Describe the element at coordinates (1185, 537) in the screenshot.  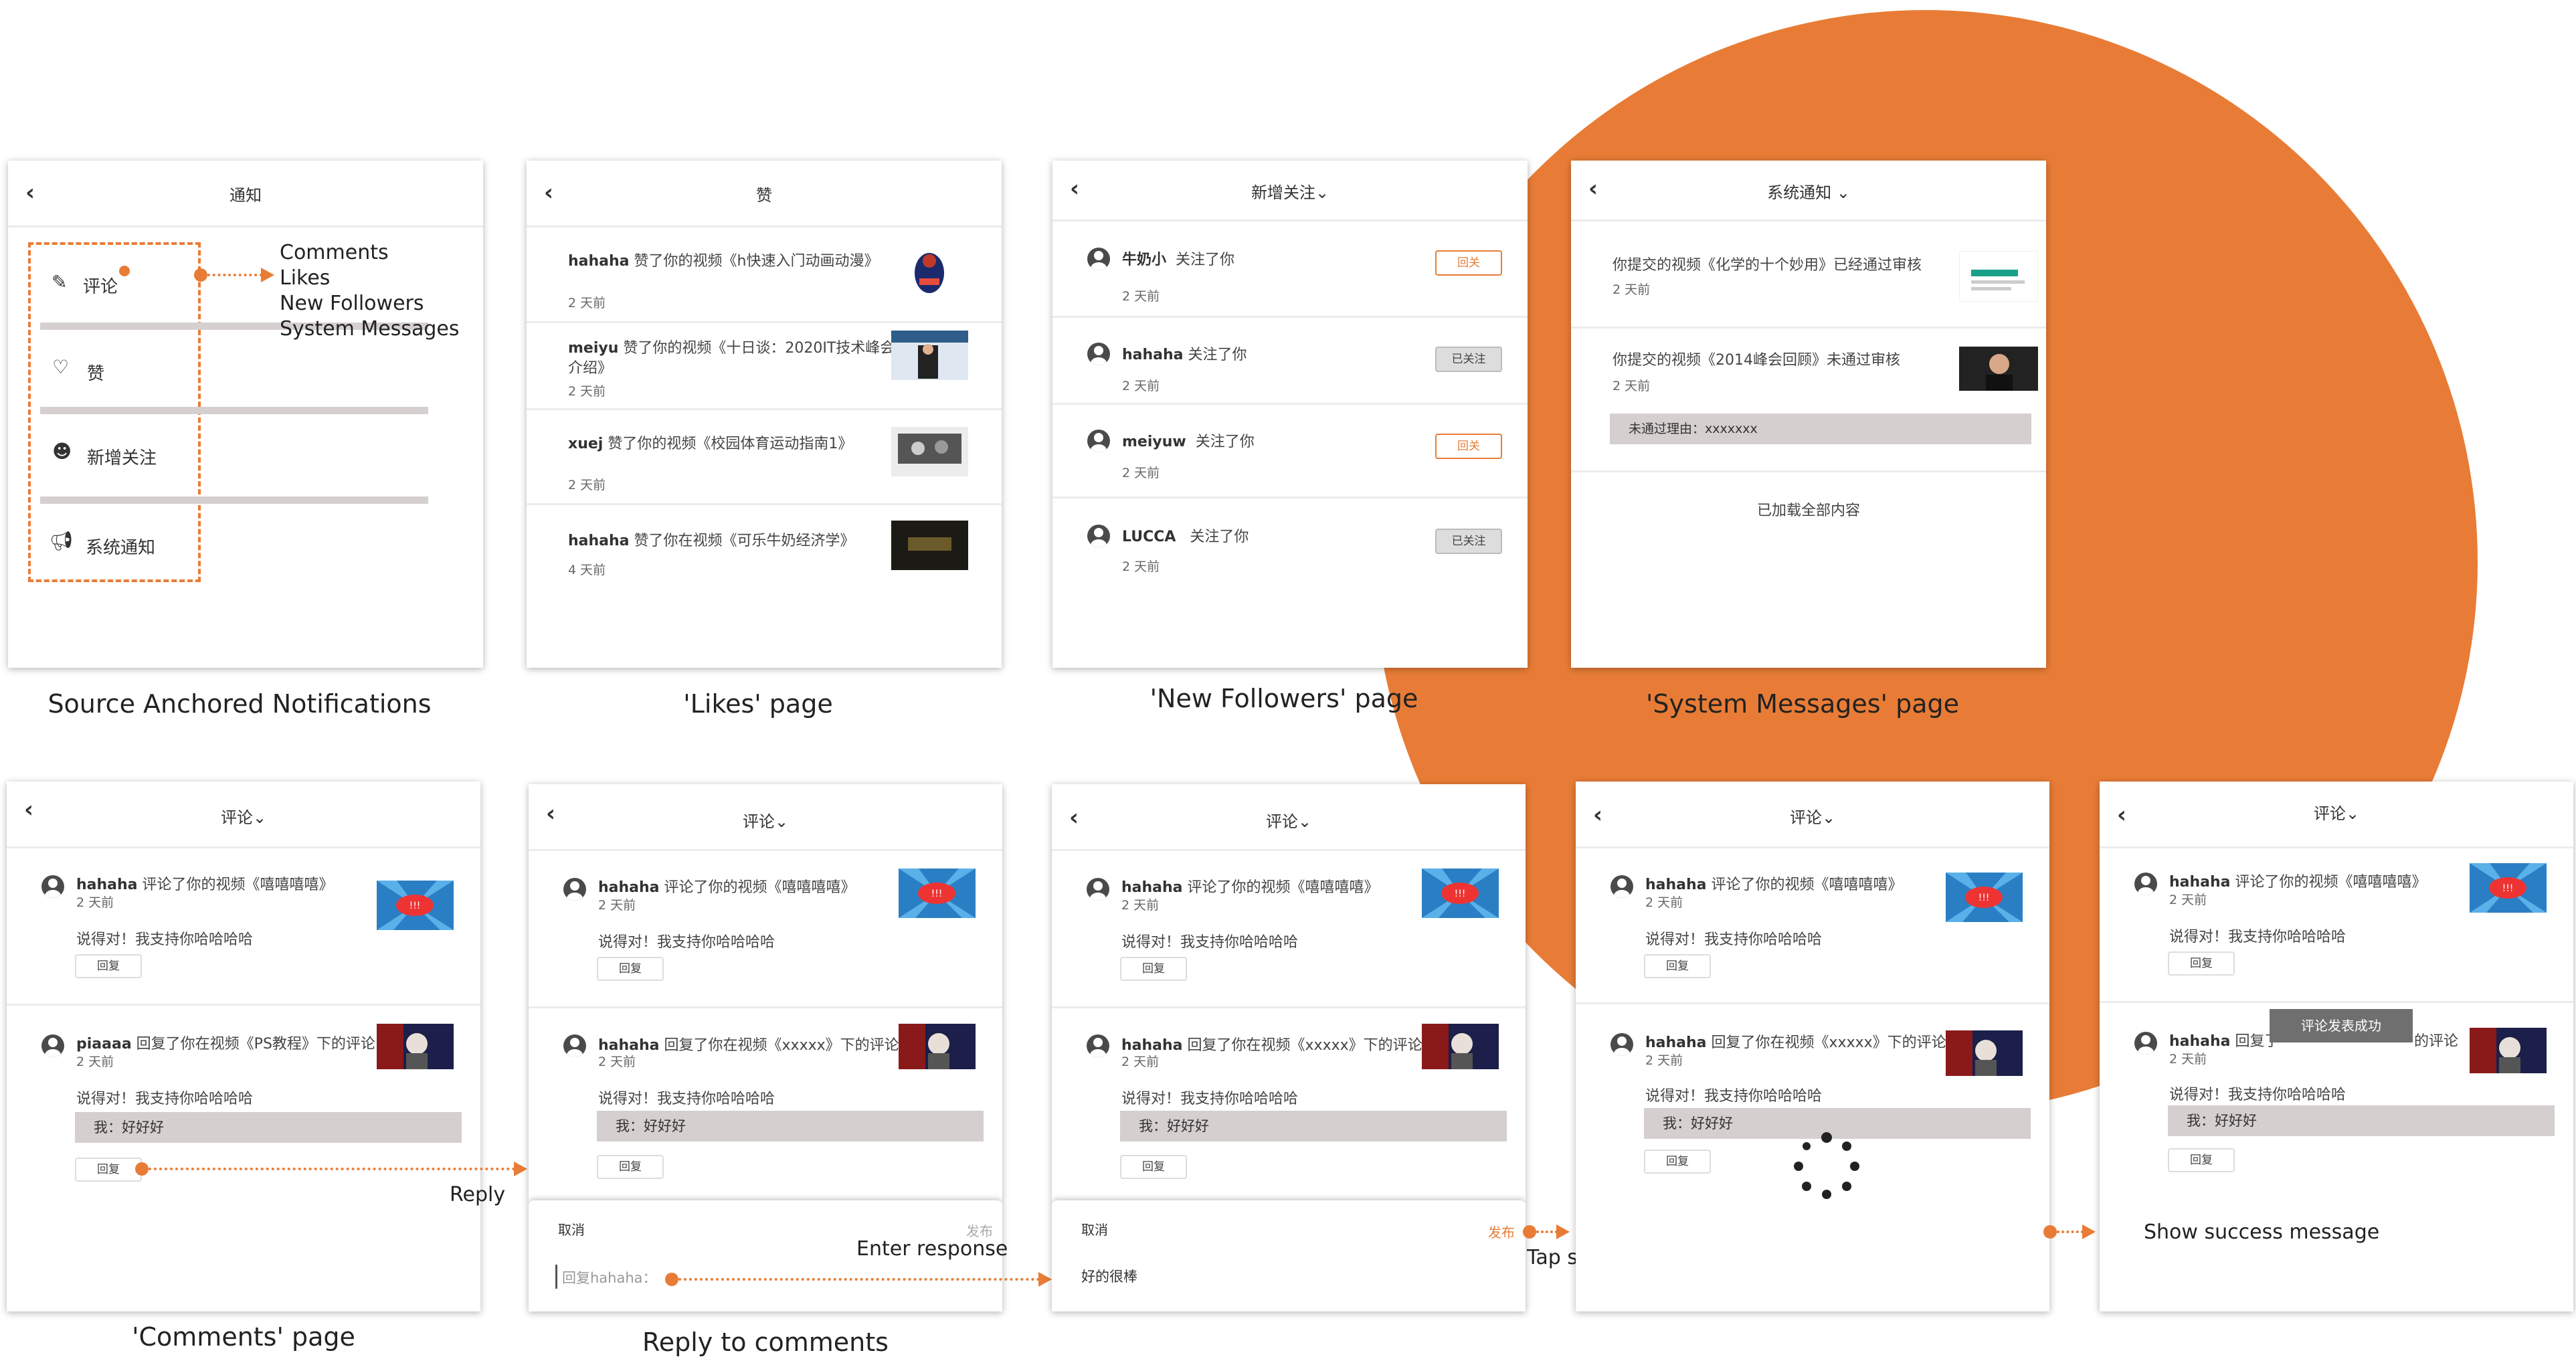
I see `follower-text: LUCCA 关注了你` at that location.